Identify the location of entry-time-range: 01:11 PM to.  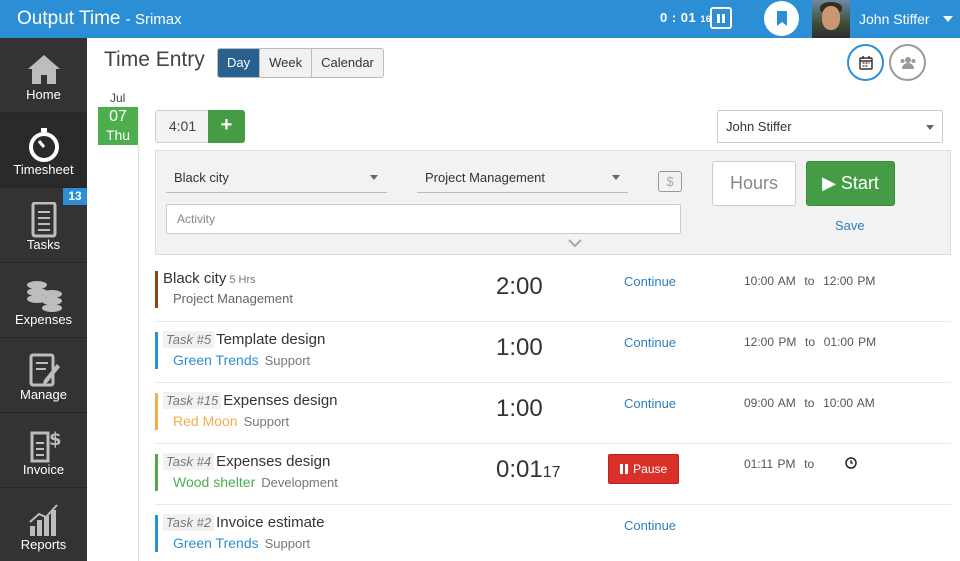
(779, 464).